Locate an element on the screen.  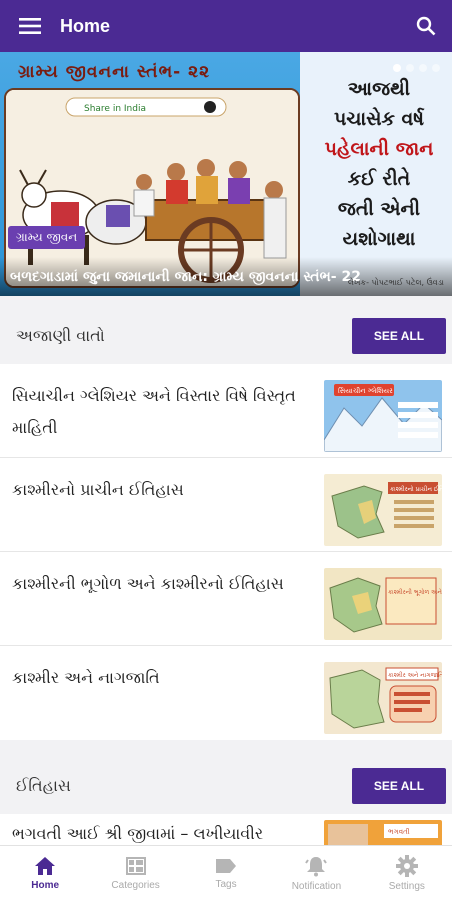
banner-line: પહેલાની જાન is located at coordinates (379, 149).